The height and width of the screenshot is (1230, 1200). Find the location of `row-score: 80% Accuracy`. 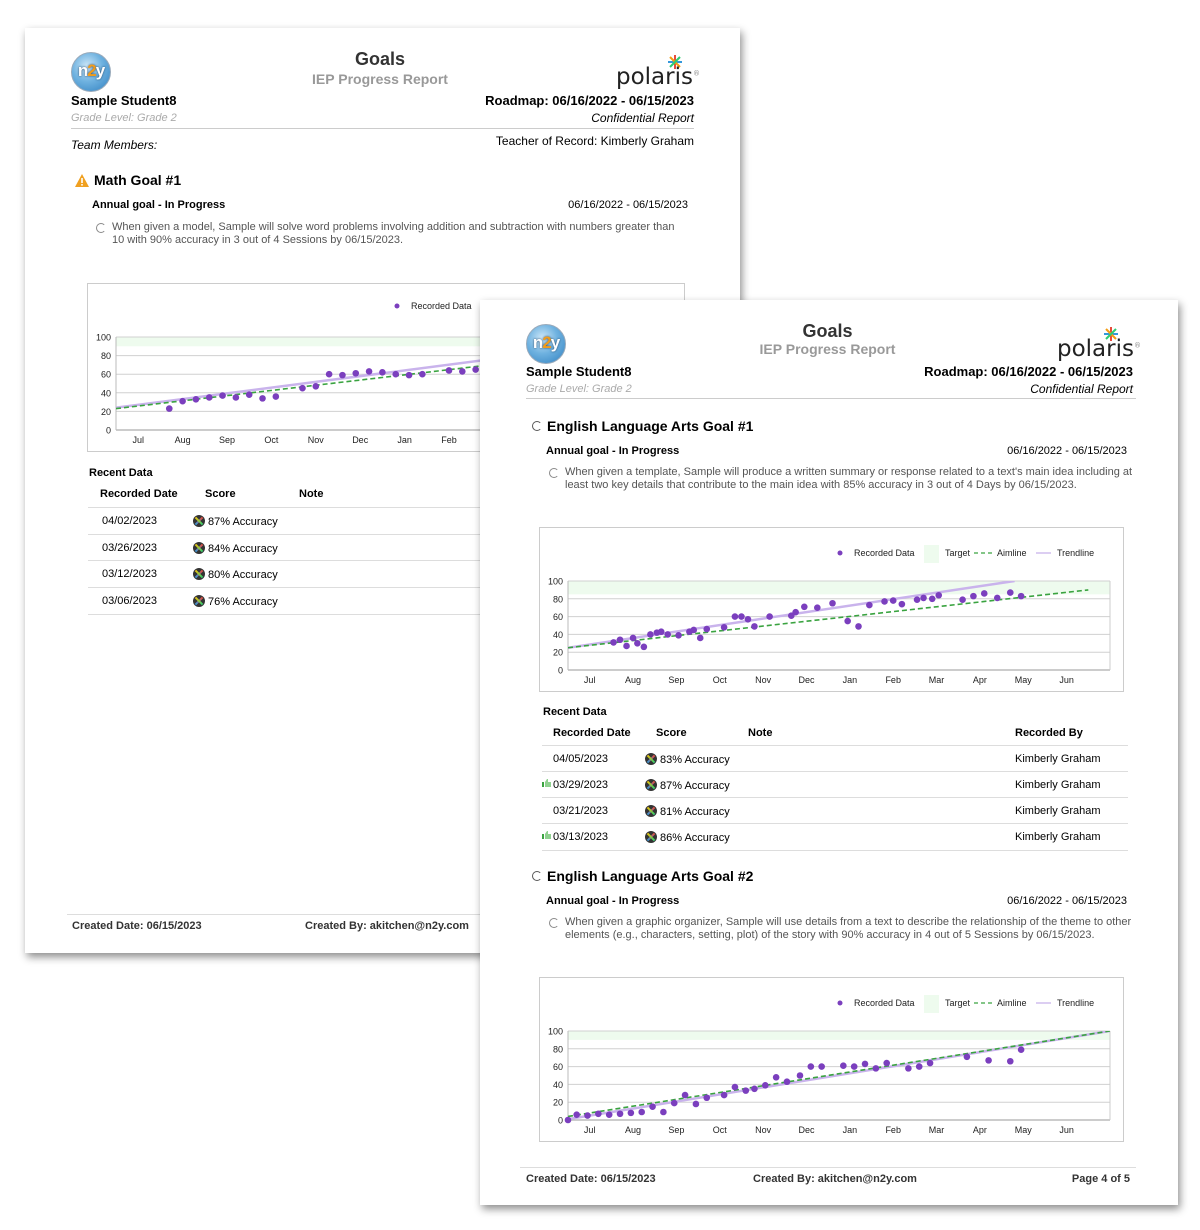

row-score: 80% Accuracy is located at coordinates (235, 574).